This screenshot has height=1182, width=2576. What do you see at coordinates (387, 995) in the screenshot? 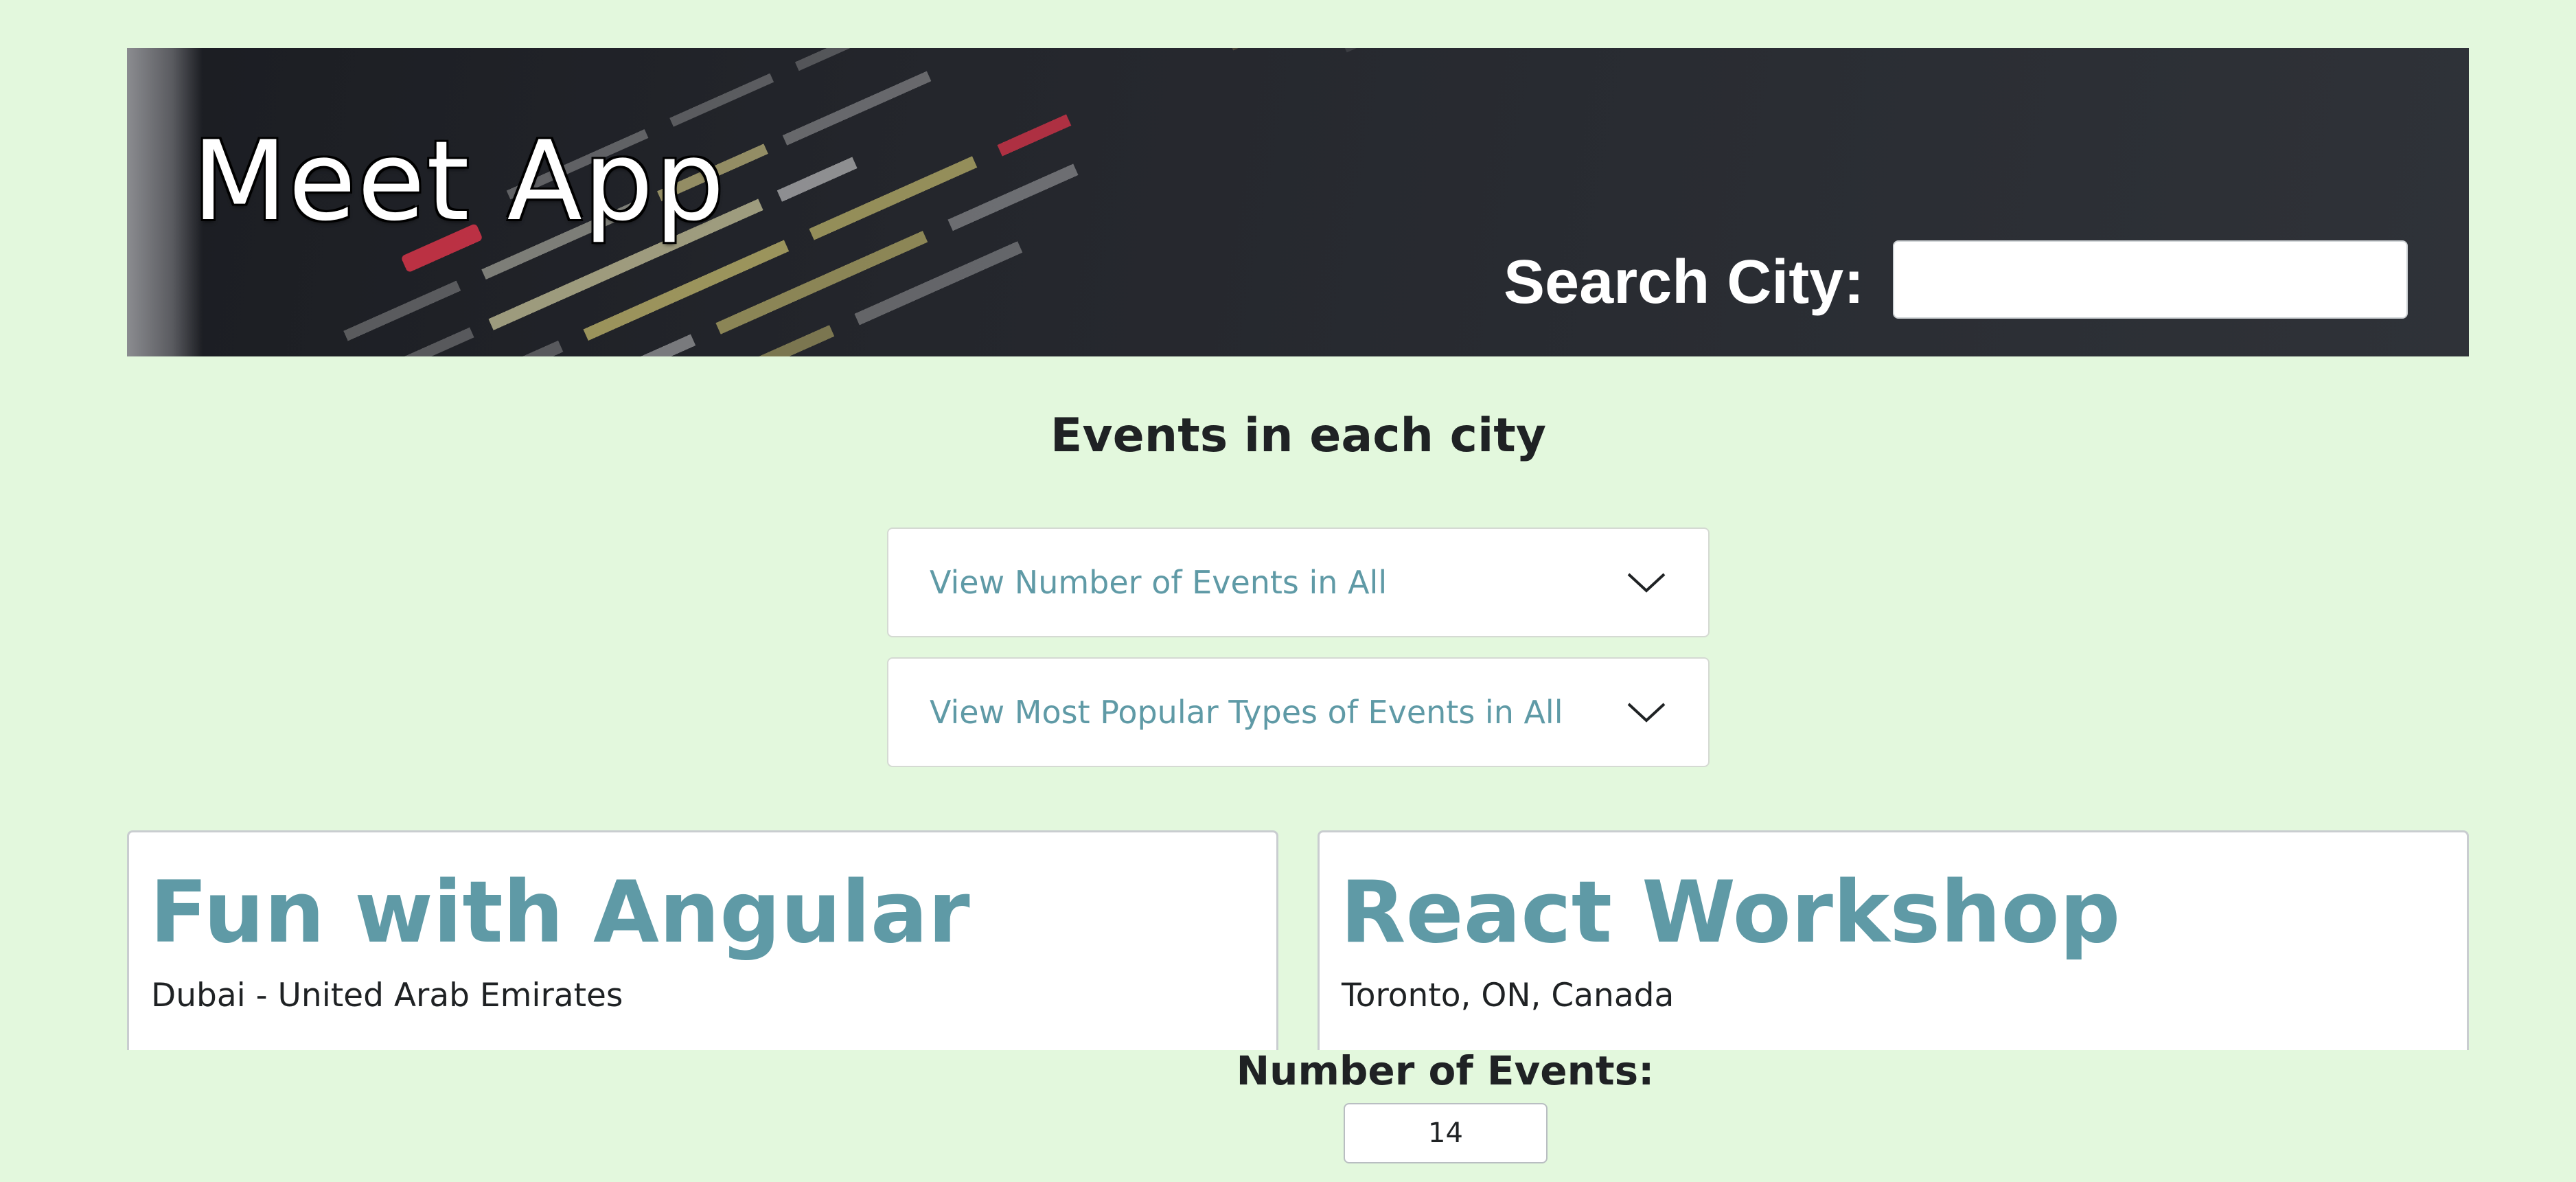
I see `event-location: Dubai - United Arab Emirates` at bounding box center [387, 995].